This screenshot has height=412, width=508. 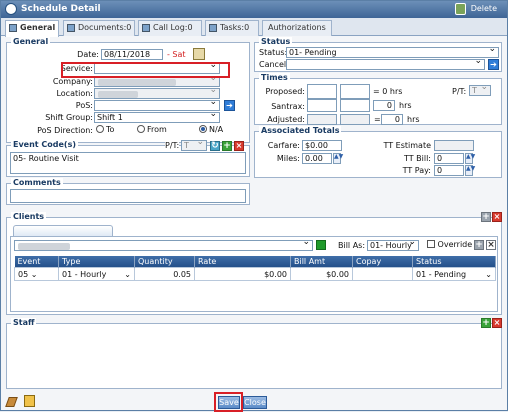 I want to click on remove-event-code-icon: ×, so click(x=239, y=146).